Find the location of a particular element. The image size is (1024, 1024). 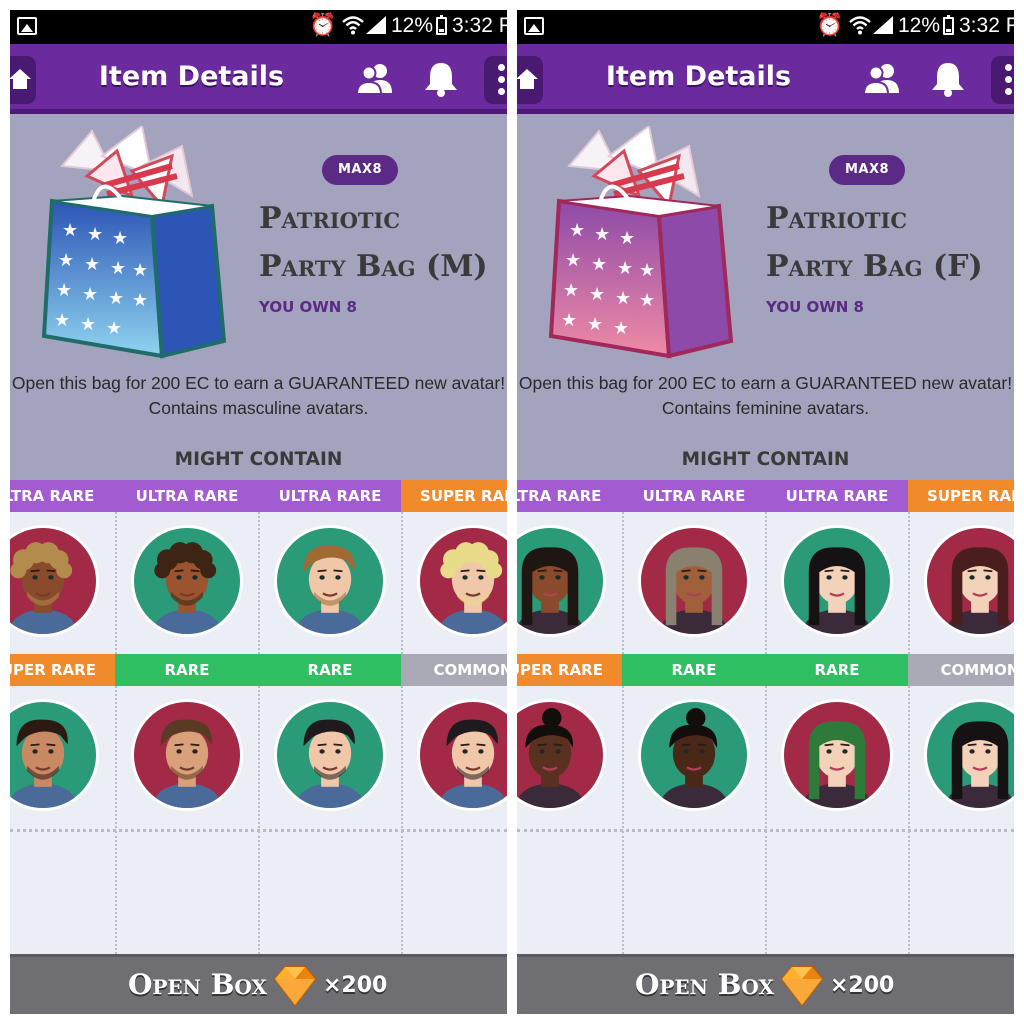

battery-percent: 12% is located at coordinates (919, 25).